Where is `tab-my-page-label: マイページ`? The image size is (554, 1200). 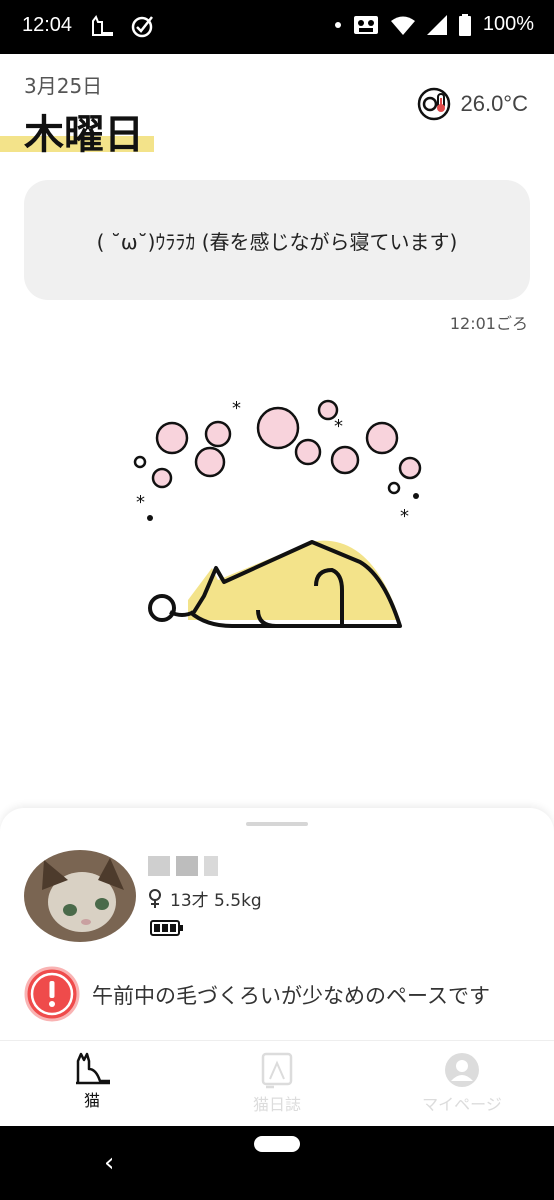 tab-my-page-label: マイページ is located at coordinates (462, 1104).